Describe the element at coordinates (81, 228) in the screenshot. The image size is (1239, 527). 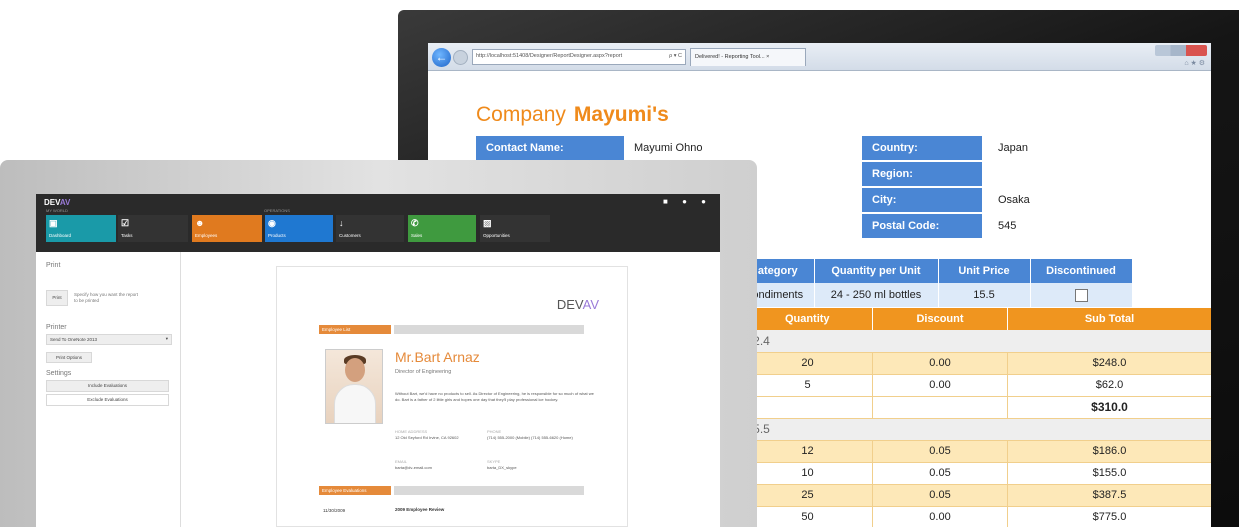
I see `tile-dashboard: ▣ Dashboard` at that location.